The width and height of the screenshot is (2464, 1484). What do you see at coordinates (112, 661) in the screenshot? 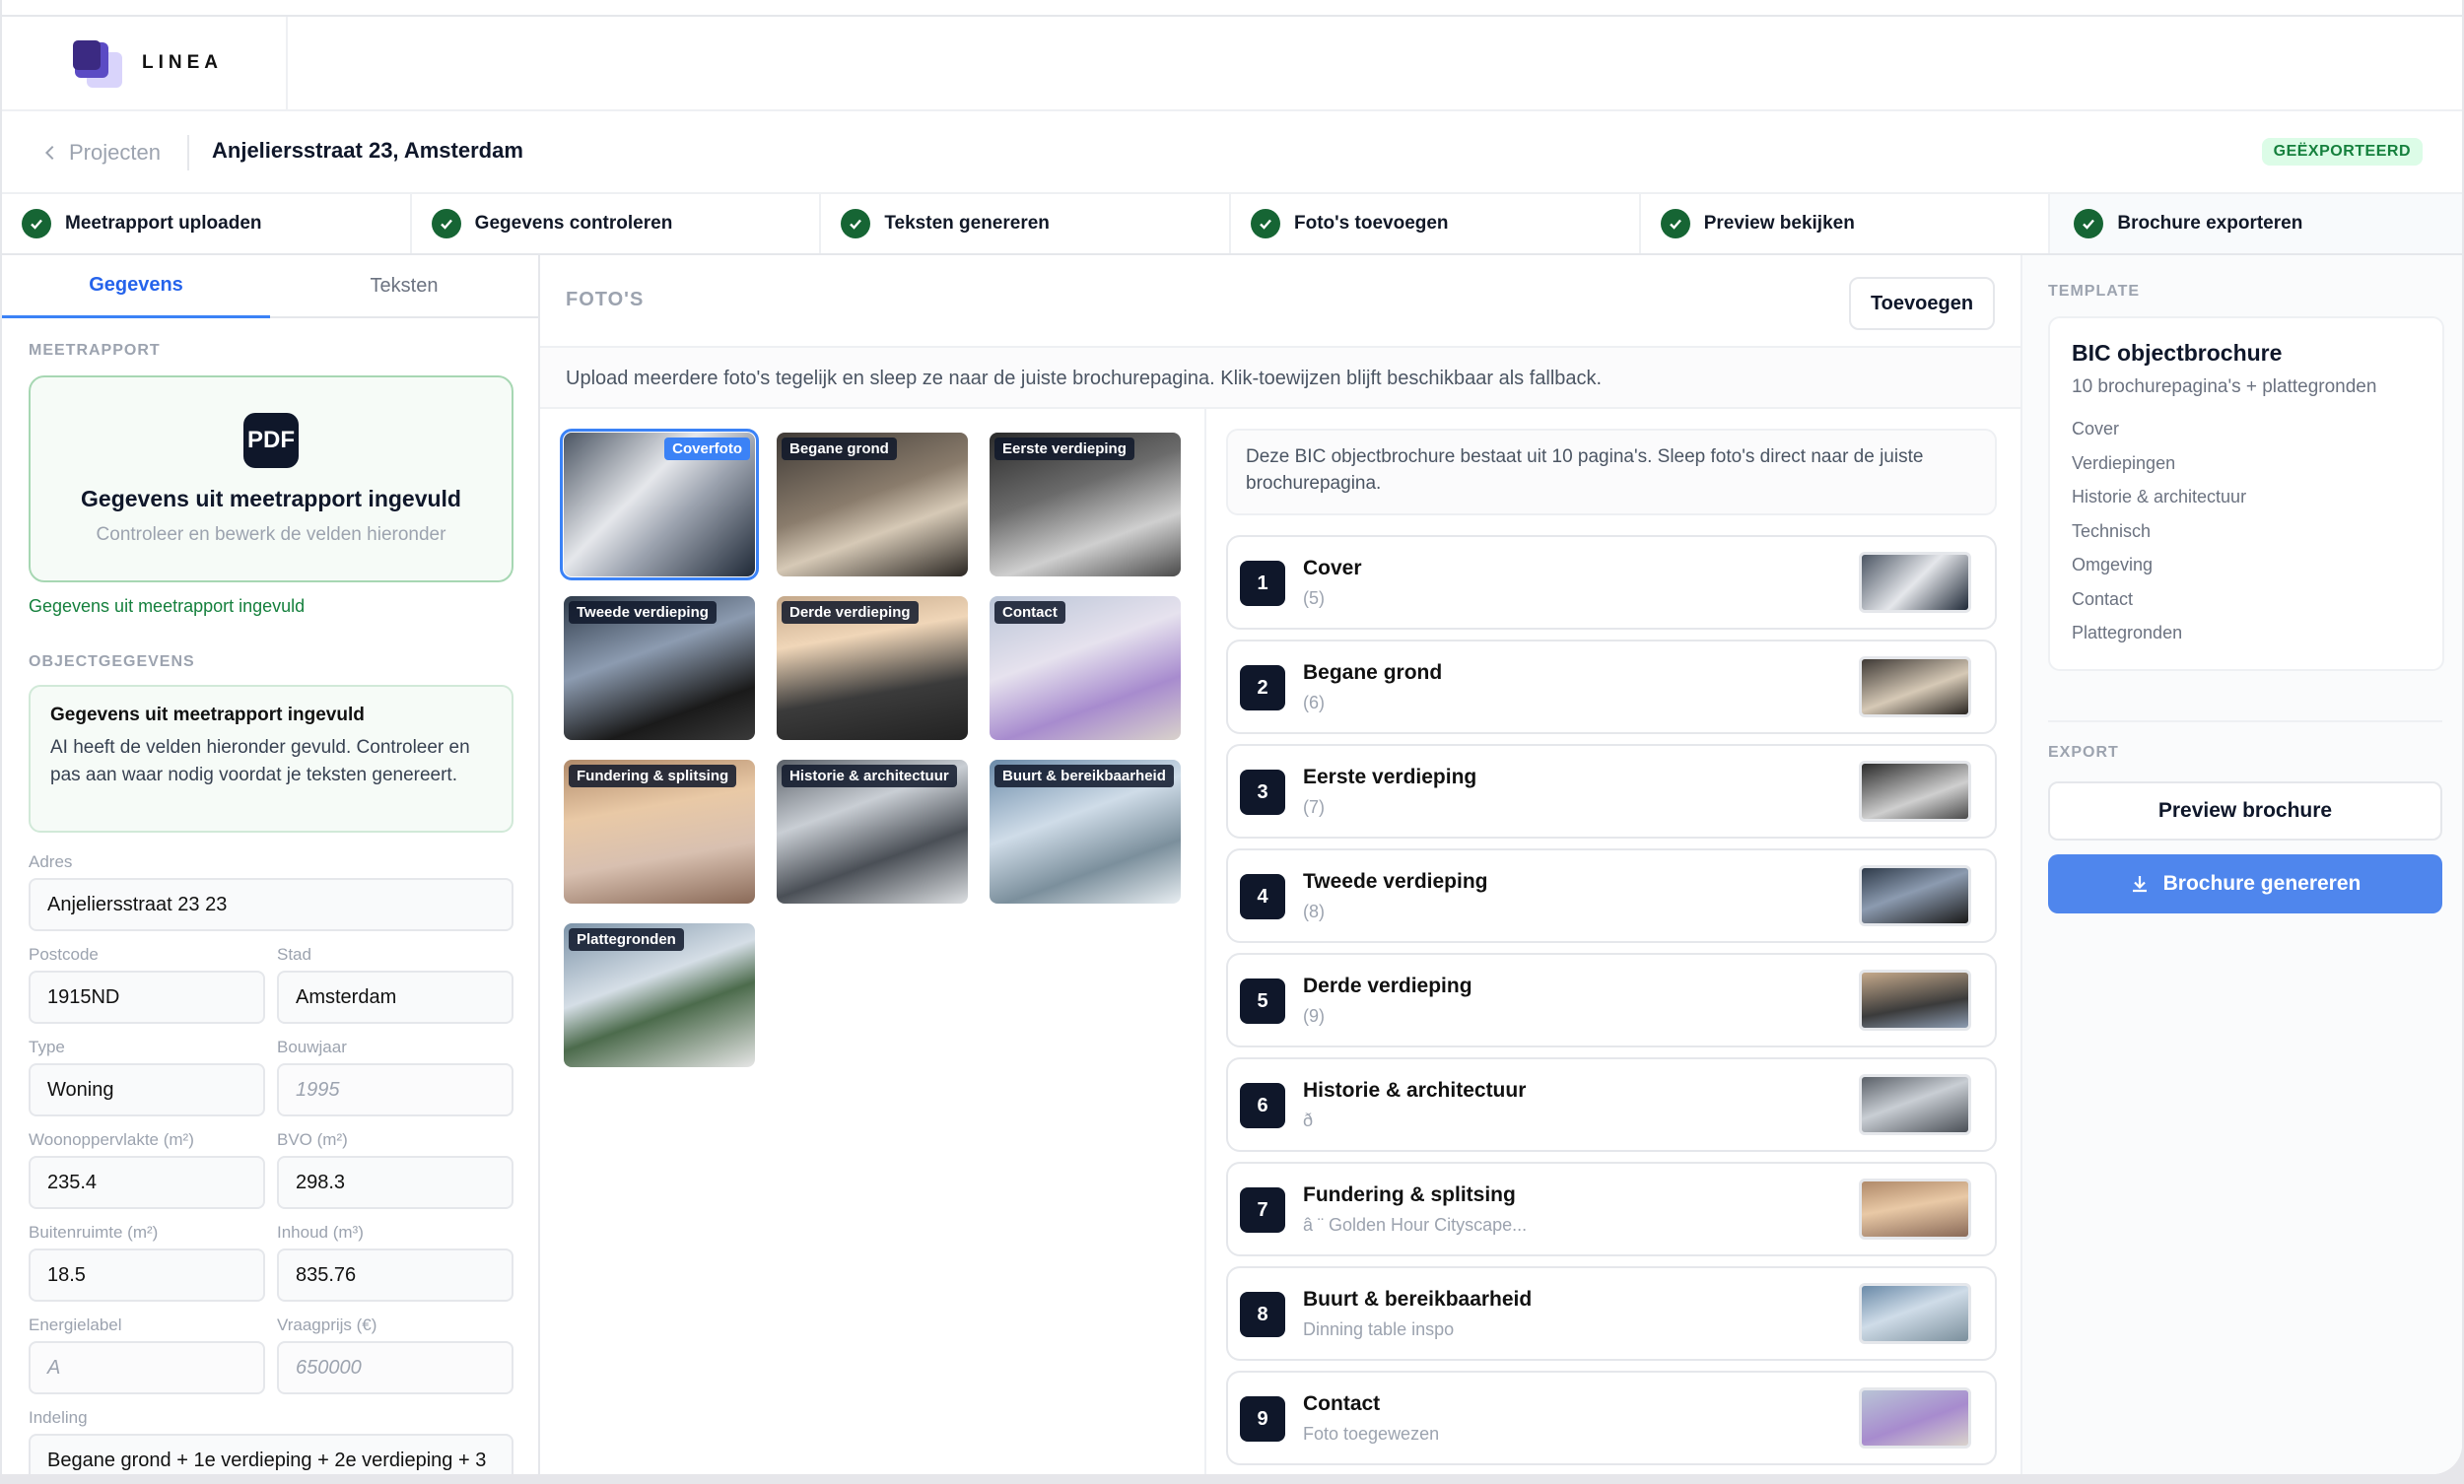
I see `section-label-objectgegevens: OBJECTGEGEVENS` at bounding box center [112, 661].